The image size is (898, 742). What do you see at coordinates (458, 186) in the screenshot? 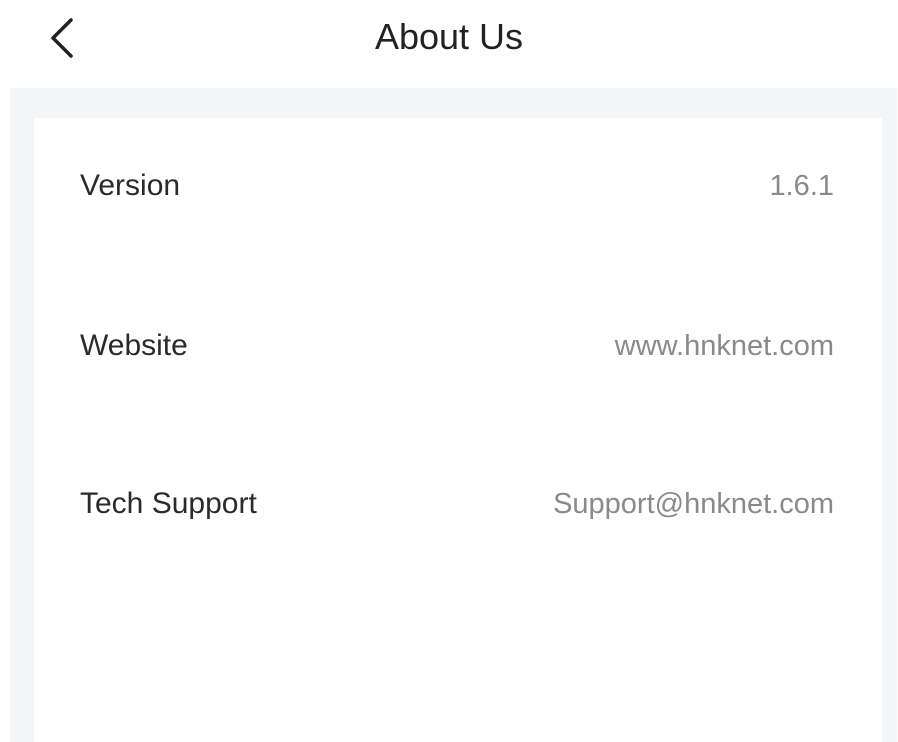
I see `version-row: Version 1.6.1` at bounding box center [458, 186].